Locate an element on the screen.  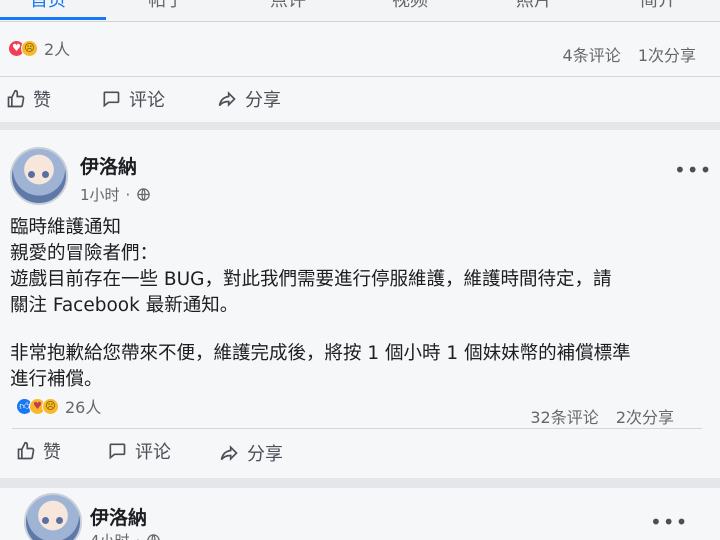
share-count: 2次分享 is located at coordinates (645, 417).